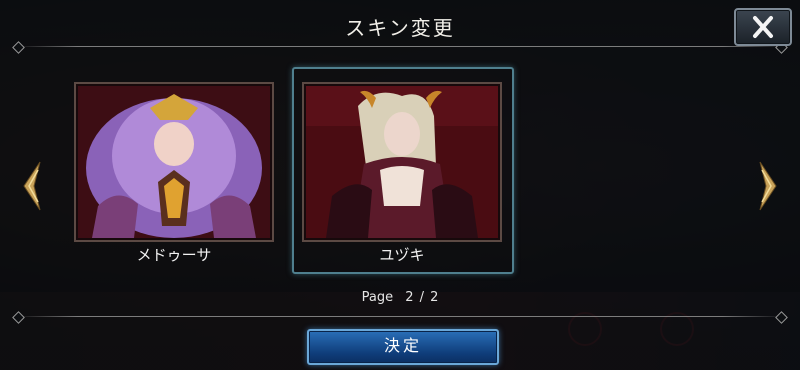 The height and width of the screenshot is (370, 800). What do you see at coordinates (377, 297) in the screenshot?
I see `page-label: Page` at bounding box center [377, 297].